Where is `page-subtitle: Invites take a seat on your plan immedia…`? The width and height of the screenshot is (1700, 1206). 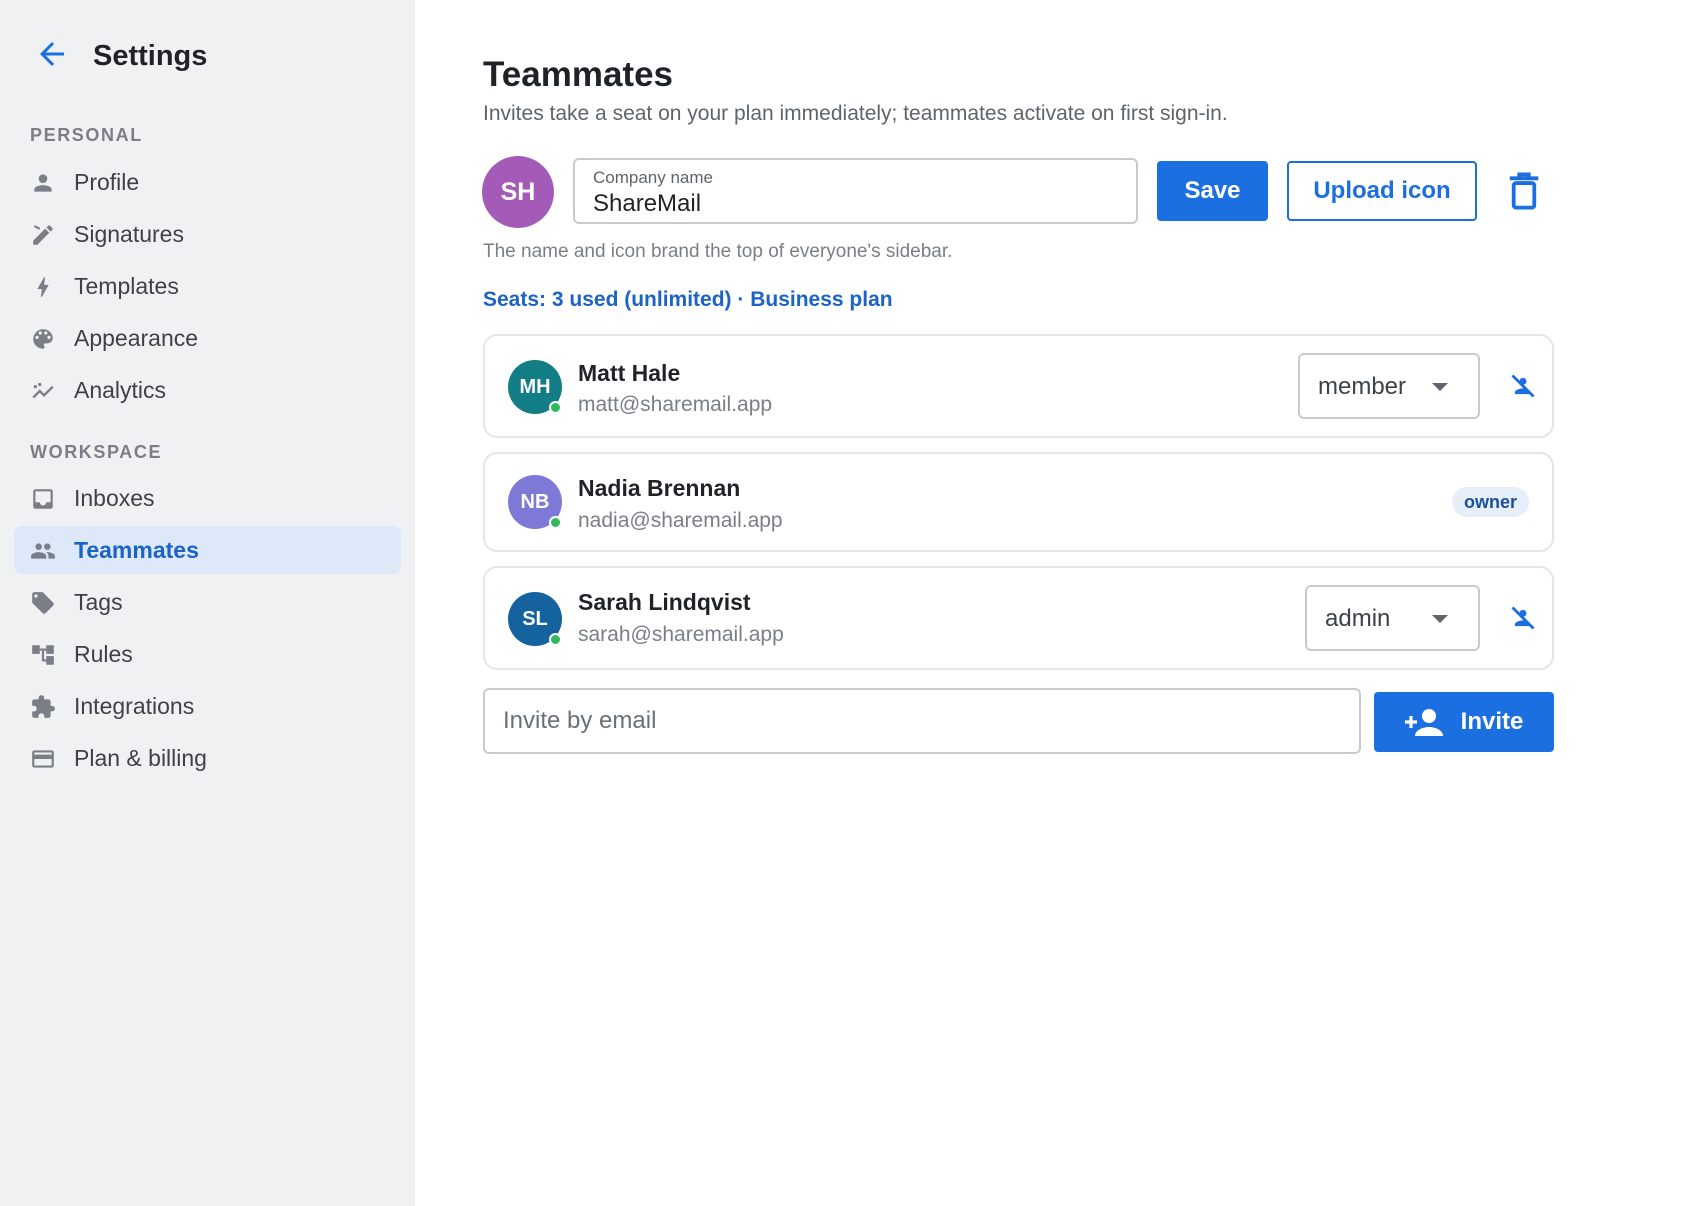
page-subtitle: Invites take a seat on your plan immedia… is located at coordinates (855, 113).